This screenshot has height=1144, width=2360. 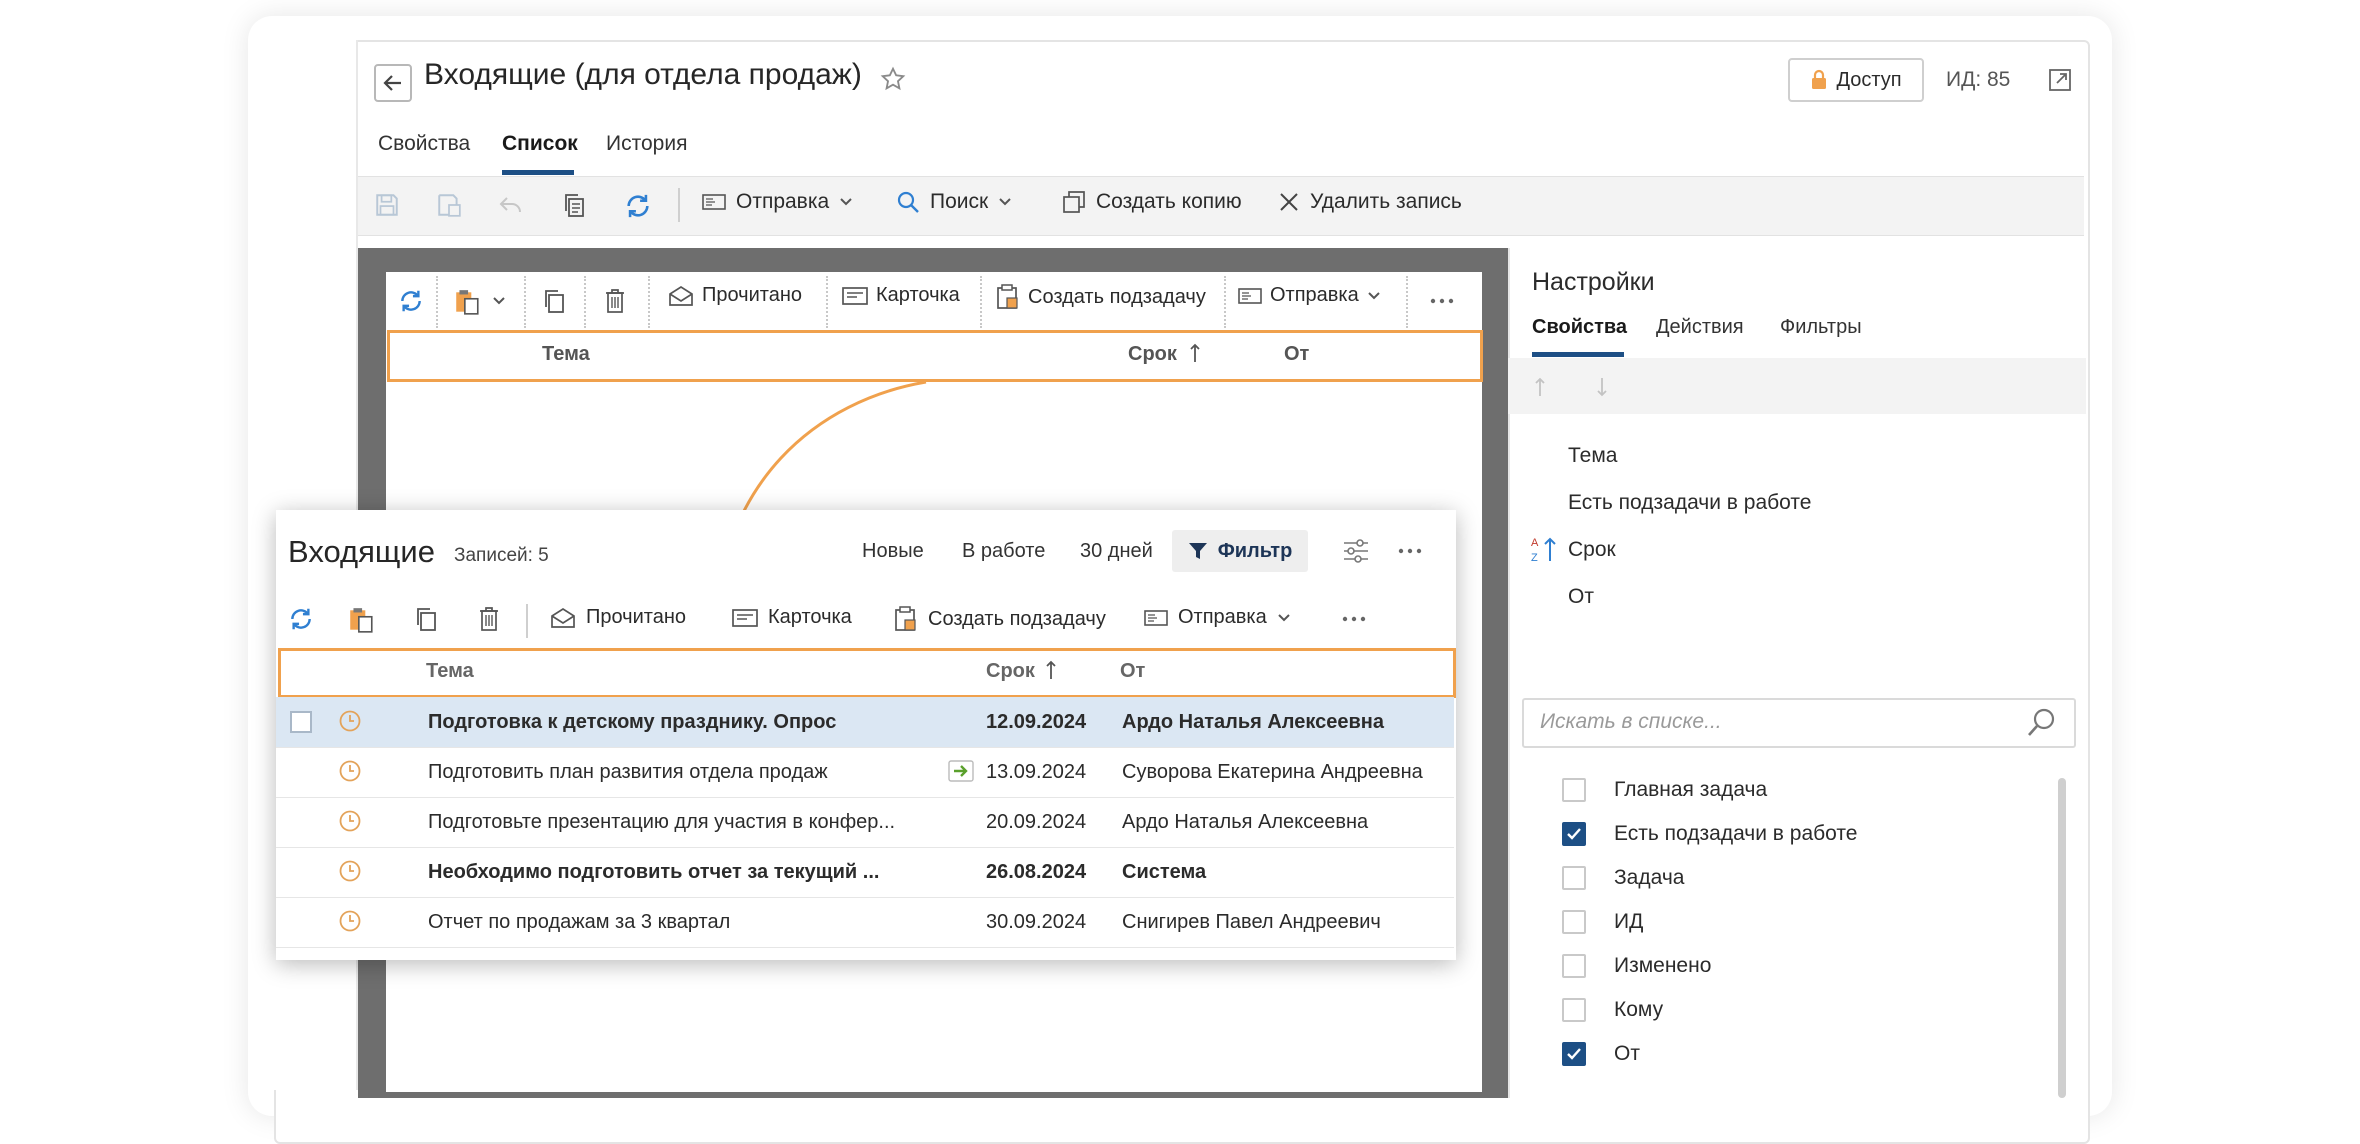 What do you see at coordinates (1545, 549) in the screenshot?
I see `sort-az-icon: AZ` at bounding box center [1545, 549].